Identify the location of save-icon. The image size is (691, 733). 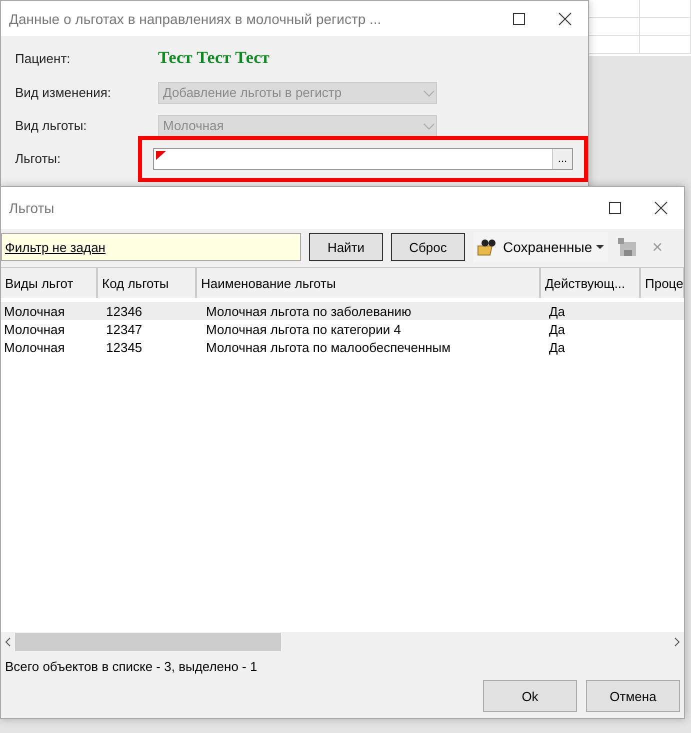
(627, 247).